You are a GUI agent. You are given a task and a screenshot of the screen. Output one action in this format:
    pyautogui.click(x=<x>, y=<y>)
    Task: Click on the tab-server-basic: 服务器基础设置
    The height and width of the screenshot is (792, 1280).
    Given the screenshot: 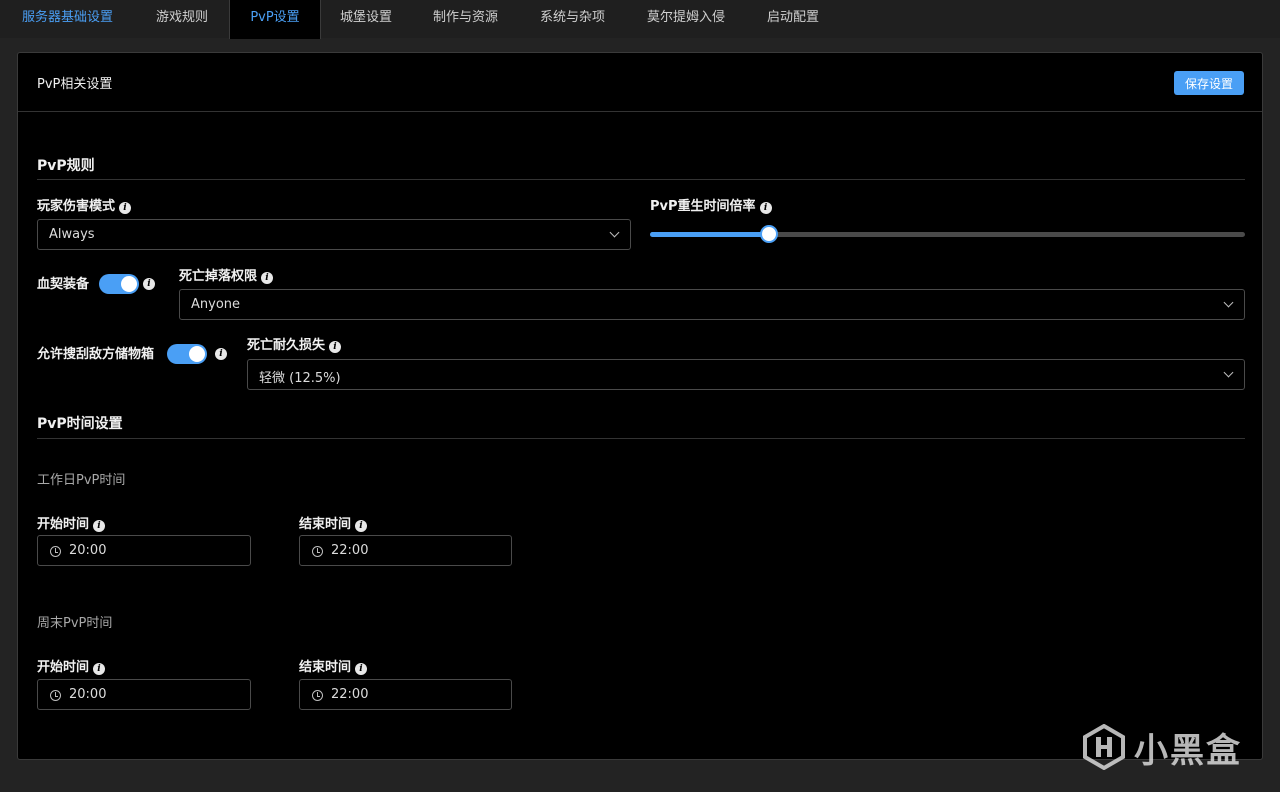 What is the action you would take?
    pyautogui.click(x=67, y=19)
    